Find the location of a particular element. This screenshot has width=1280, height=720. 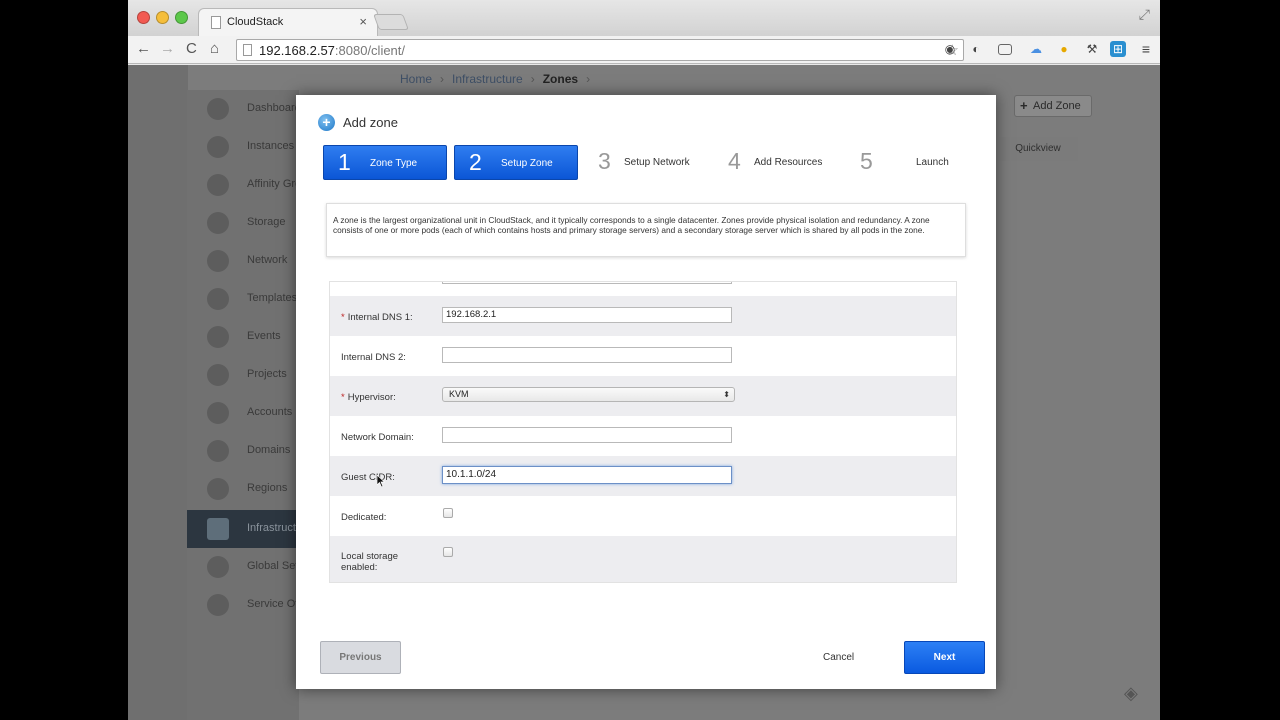

sidebar-item-label: Service Offerings is located at coordinates (273, 604).